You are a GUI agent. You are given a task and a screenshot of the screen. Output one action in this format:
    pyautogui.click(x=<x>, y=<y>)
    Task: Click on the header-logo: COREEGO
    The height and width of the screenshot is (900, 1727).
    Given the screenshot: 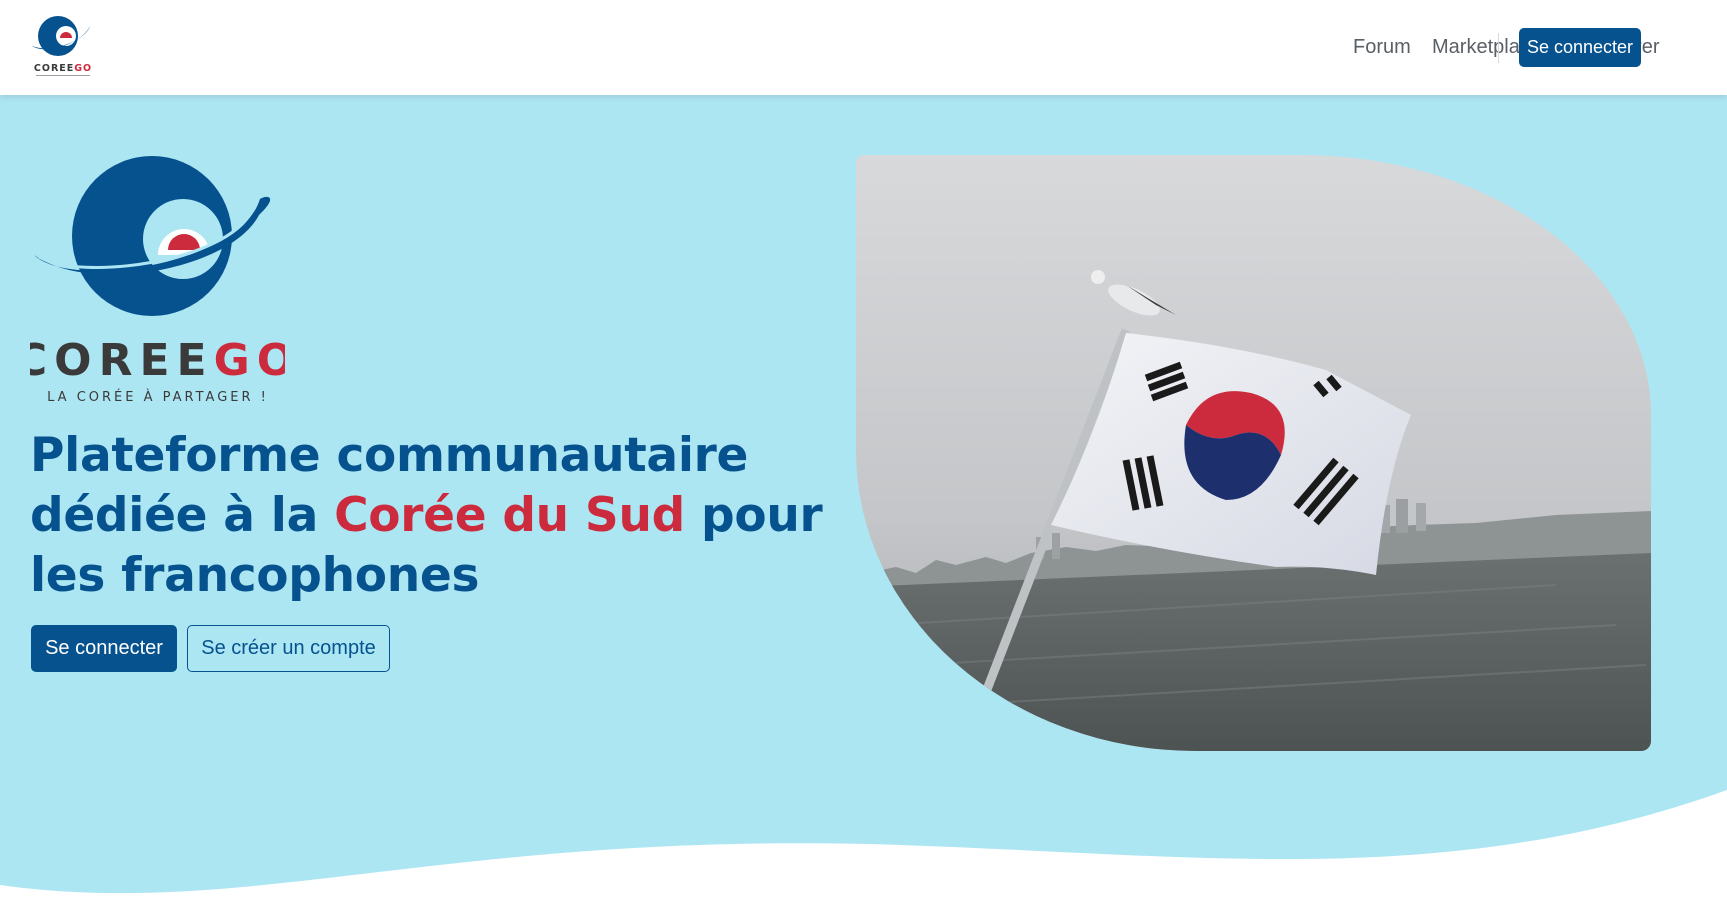 What is the action you would take?
    pyautogui.click(x=63, y=47)
    